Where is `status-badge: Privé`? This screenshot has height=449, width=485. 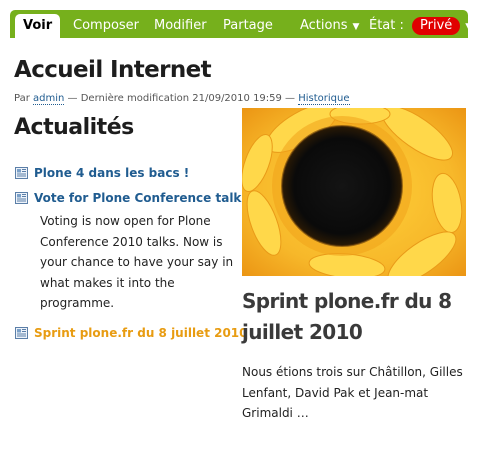 status-badge: Privé is located at coordinates (436, 25).